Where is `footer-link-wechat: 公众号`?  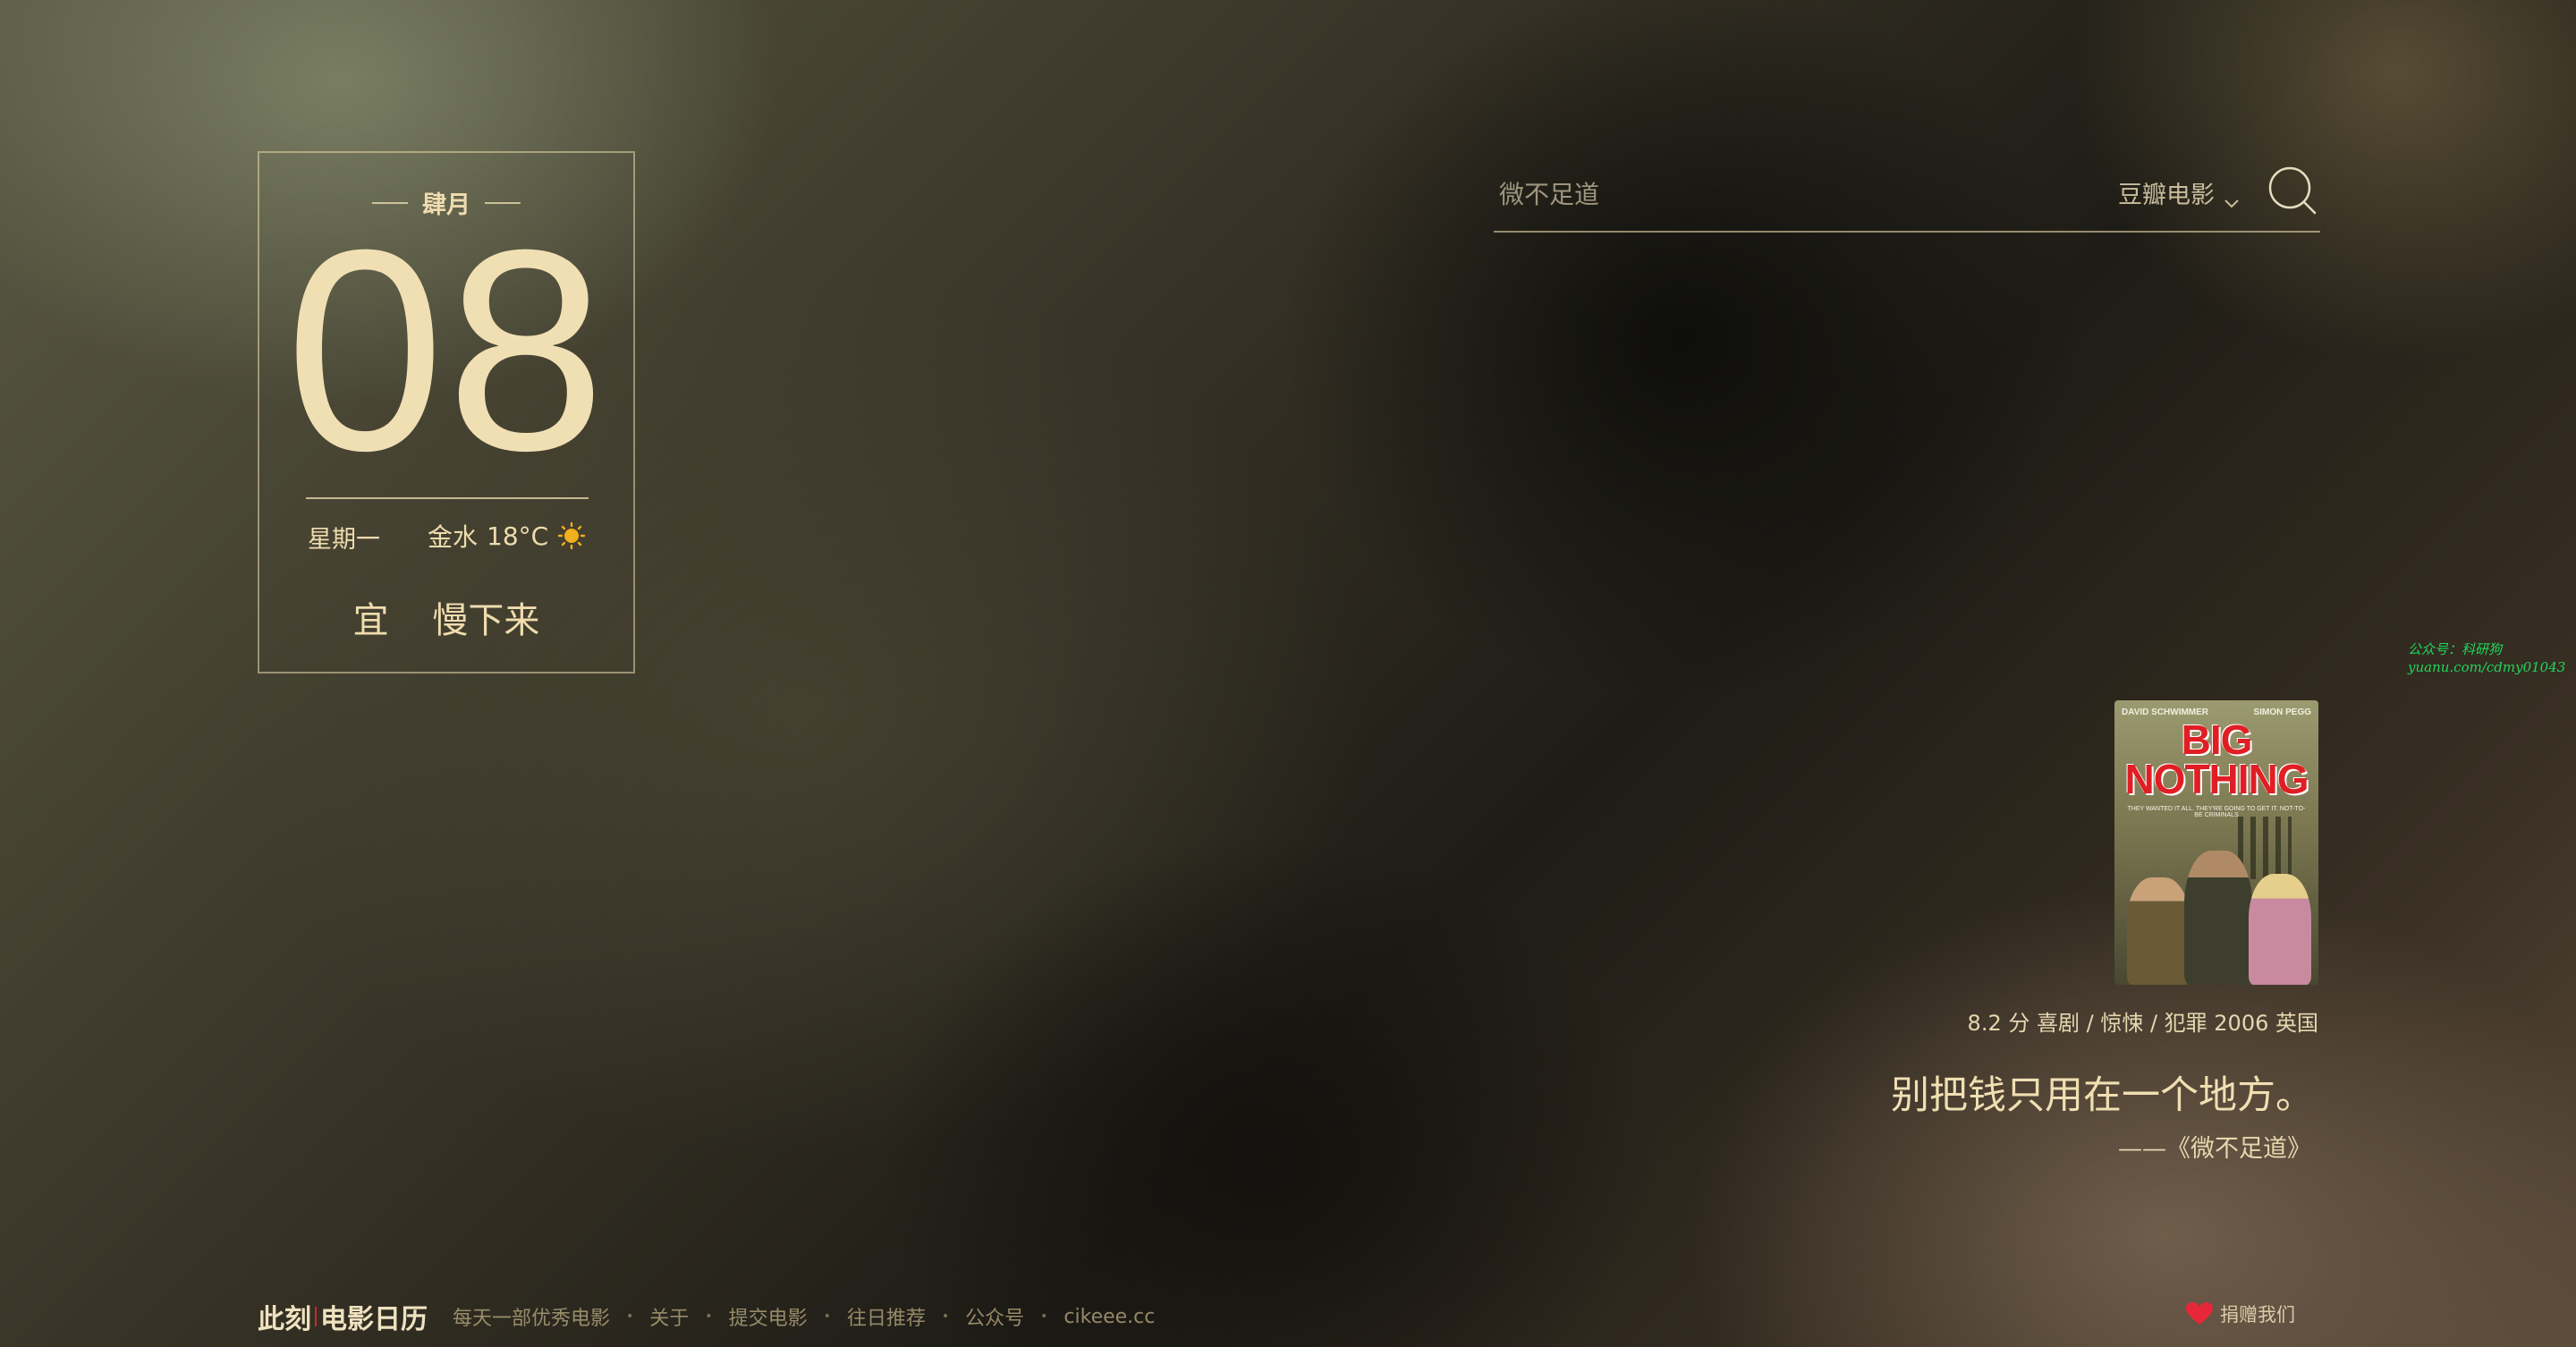
footer-link-wechat: 公众号 is located at coordinates (994, 1316).